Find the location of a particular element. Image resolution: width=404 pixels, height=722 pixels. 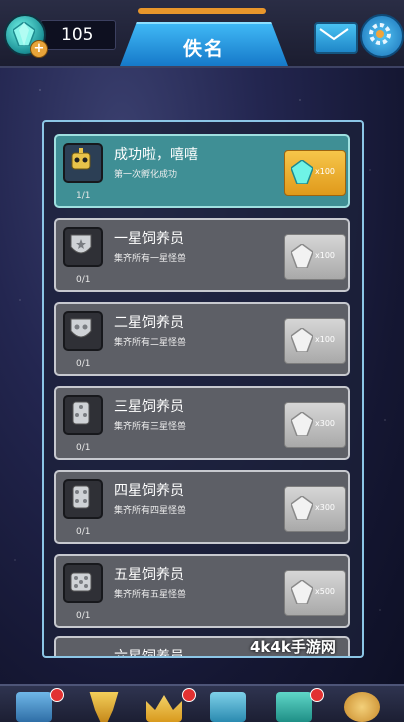

achievement-title: 成功啦，嘻嘻 is located at coordinates (156, 155).